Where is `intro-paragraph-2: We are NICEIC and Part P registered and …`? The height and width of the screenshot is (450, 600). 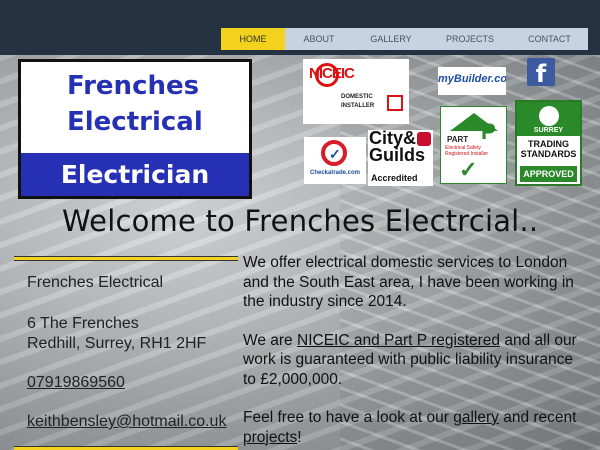 intro-paragraph-2: We are NICEIC and Part P registered and … is located at coordinates (413, 360).